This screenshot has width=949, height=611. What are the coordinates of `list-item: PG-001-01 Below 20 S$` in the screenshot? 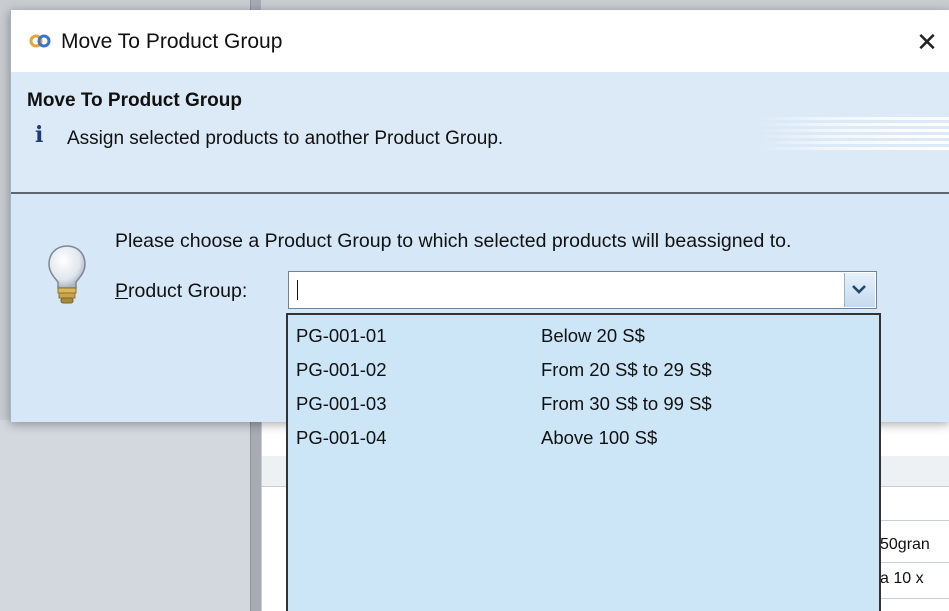 It's located at (583, 336).